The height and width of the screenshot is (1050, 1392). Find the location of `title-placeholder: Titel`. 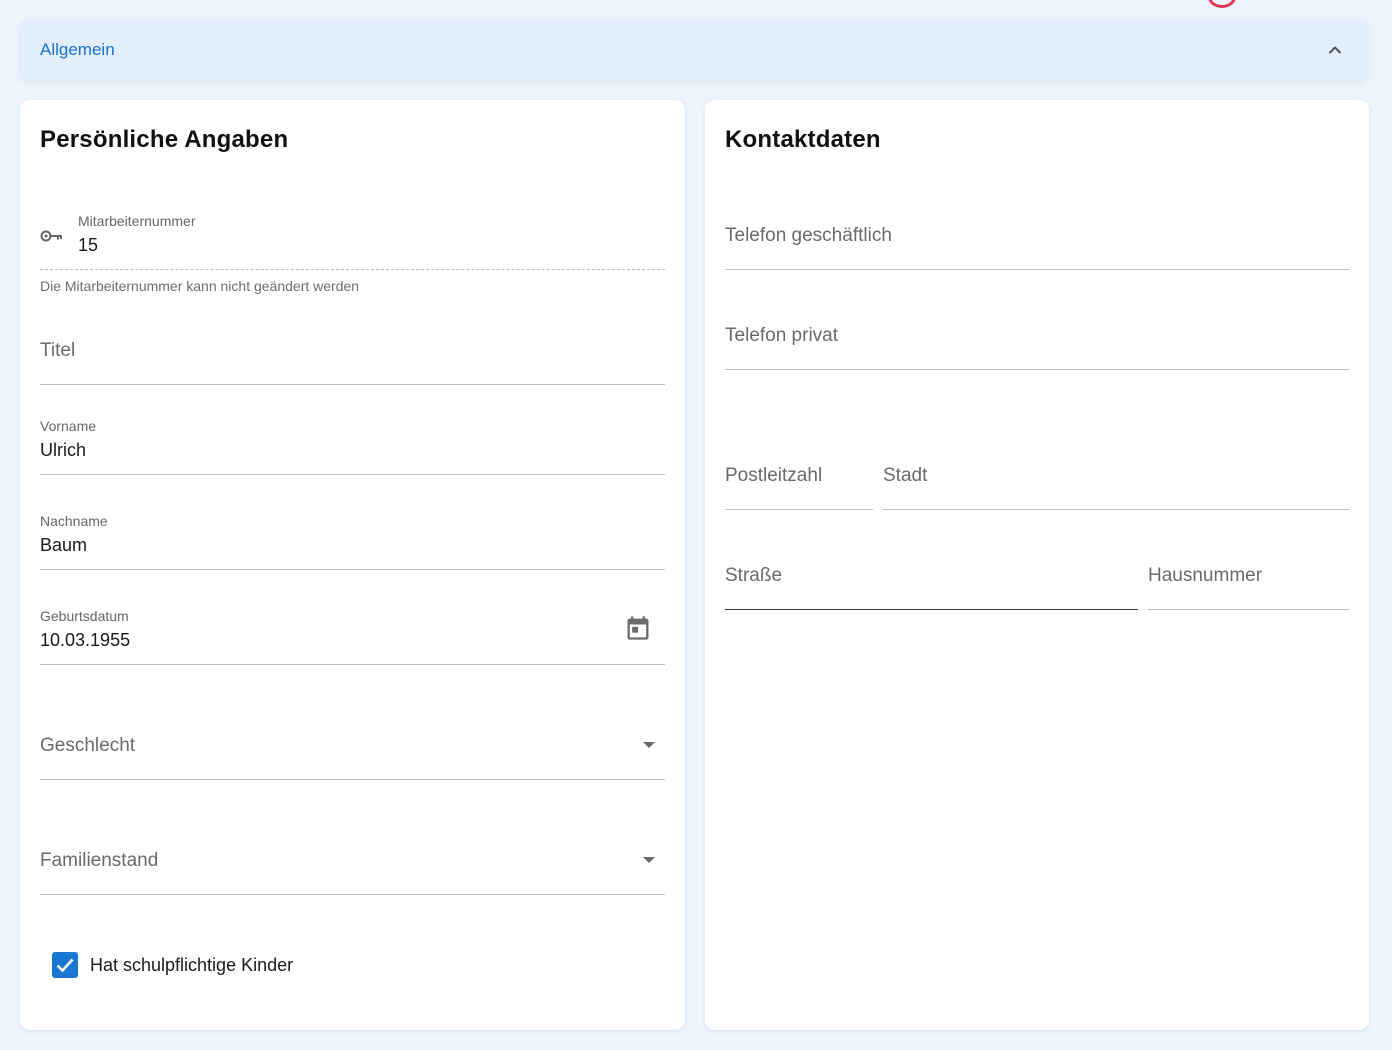

title-placeholder: Titel is located at coordinates (58, 350).